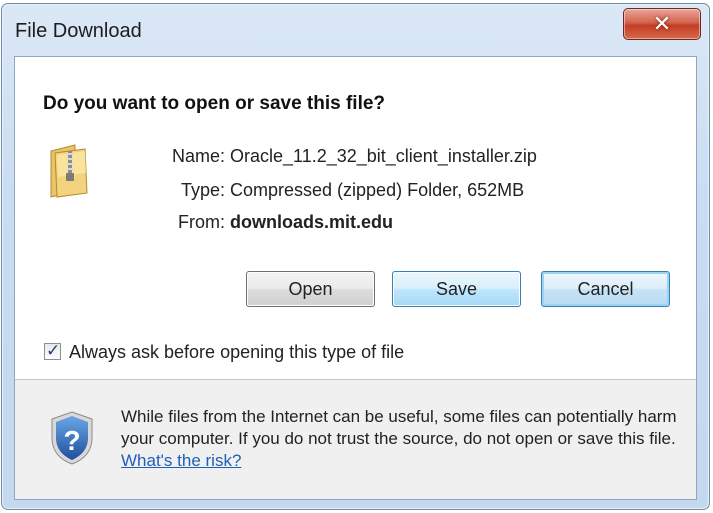 This screenshot has height=513, width=713. Describe the element at coordinates (605, 289) in the screenshot. I see `cancel-button: Cancel` at that location.